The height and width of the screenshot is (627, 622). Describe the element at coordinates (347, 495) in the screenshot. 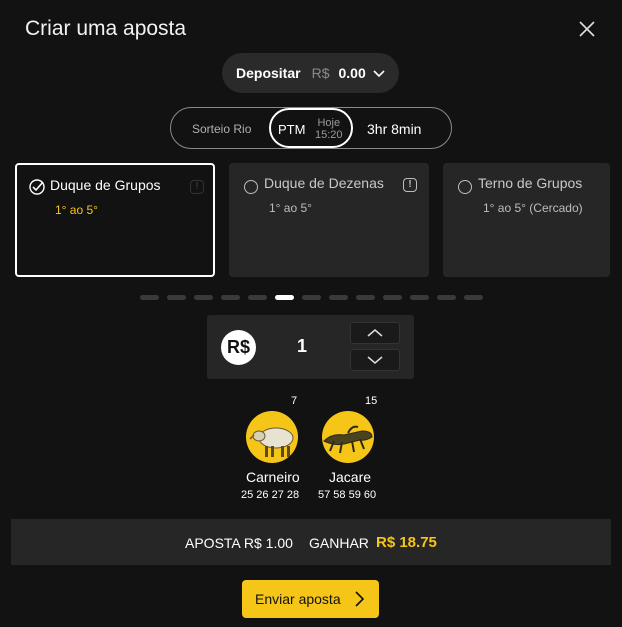

I see `animal-numbers: 57 58 59 60` at that location.